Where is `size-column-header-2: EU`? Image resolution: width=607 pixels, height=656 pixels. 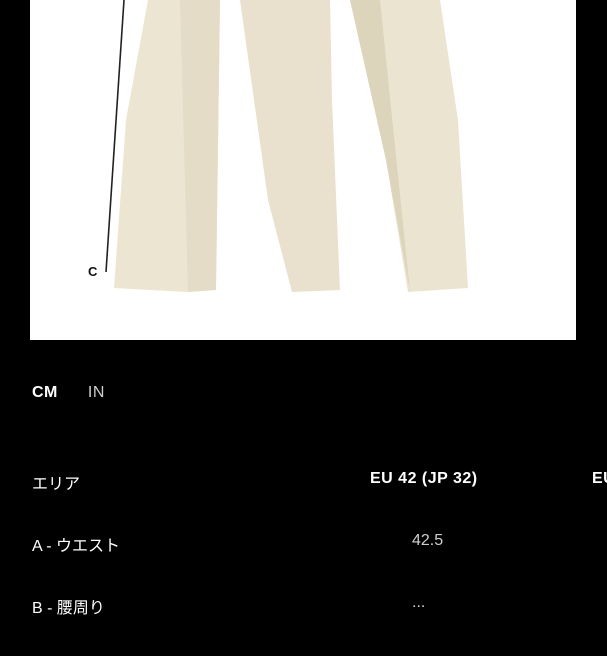 size-column-header-2: EU is located at coordinates (599, 478).